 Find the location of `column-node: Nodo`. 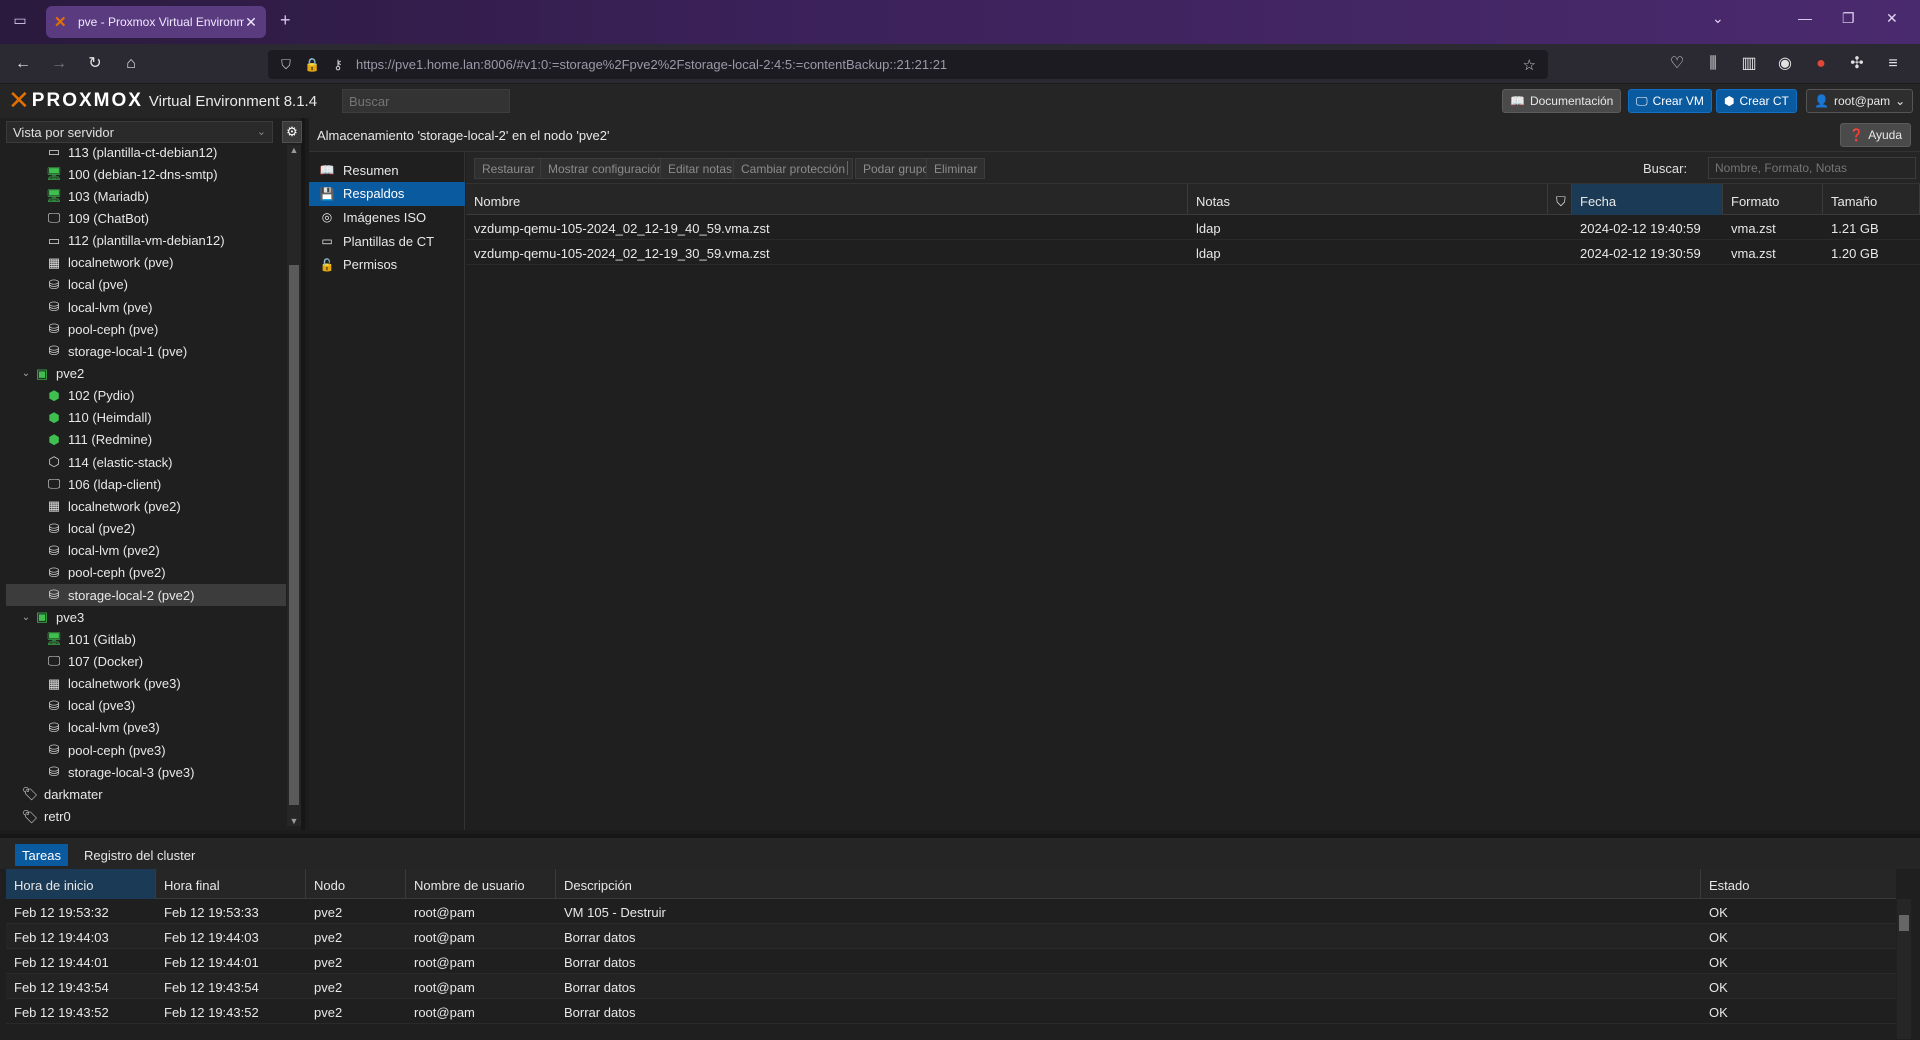

column-node: Nodo is located at coordinates (356, 884).